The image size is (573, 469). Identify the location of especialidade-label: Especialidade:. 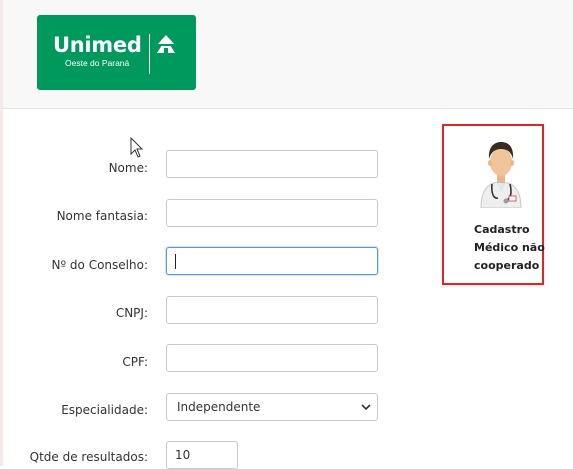
(104, 410).